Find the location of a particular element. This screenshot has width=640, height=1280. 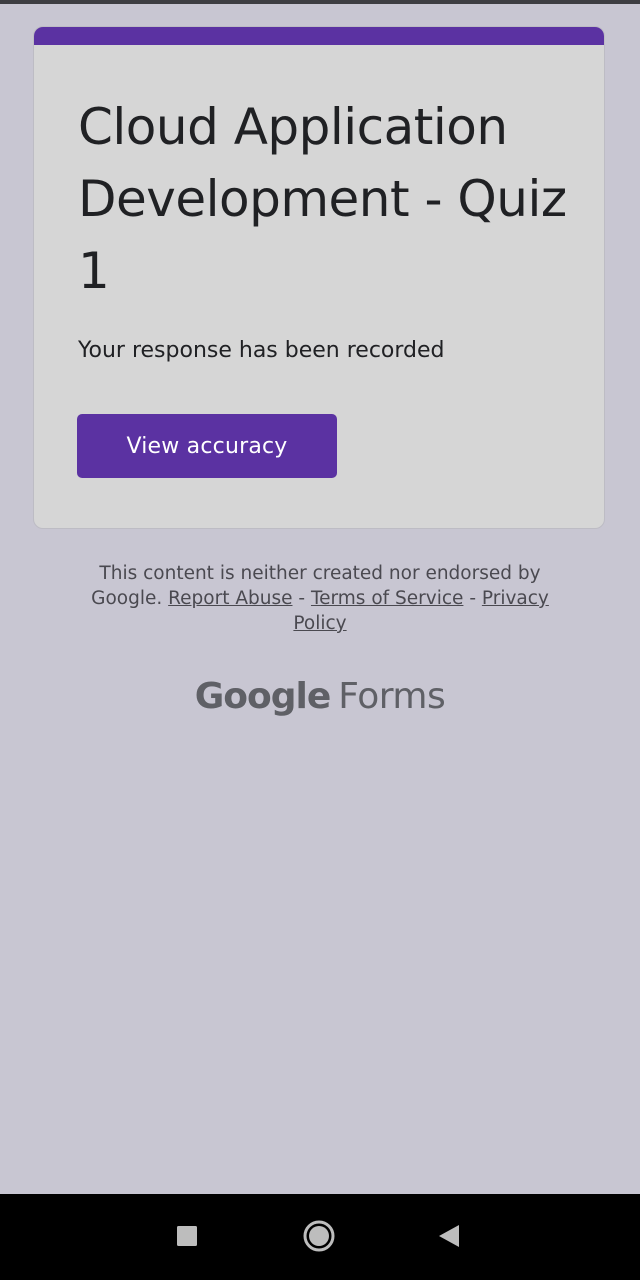

status-bar is located at coordinates (320, 2).